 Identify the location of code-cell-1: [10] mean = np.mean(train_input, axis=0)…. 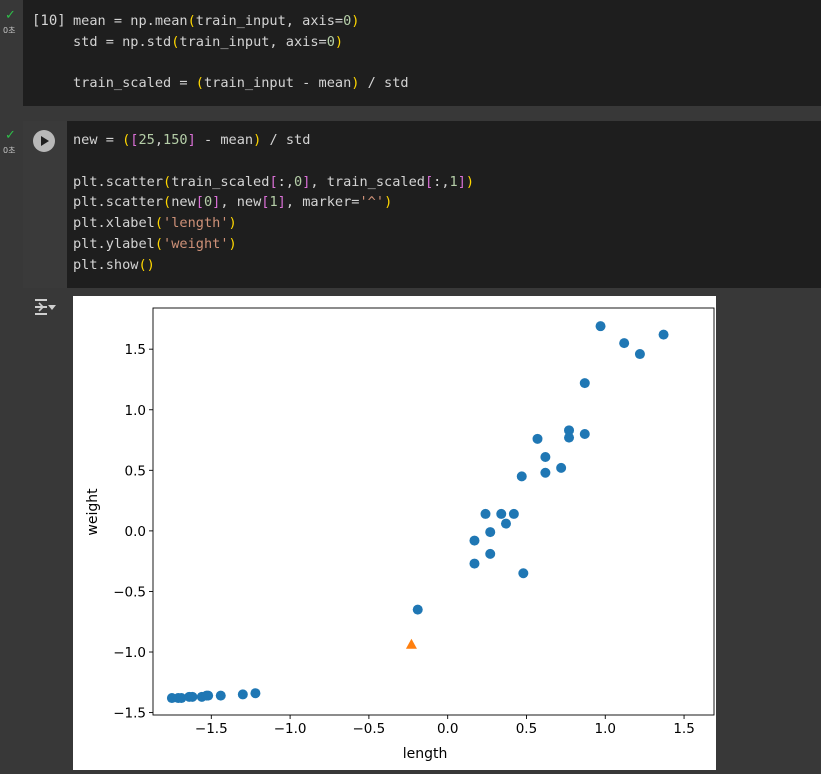
(422, 53).